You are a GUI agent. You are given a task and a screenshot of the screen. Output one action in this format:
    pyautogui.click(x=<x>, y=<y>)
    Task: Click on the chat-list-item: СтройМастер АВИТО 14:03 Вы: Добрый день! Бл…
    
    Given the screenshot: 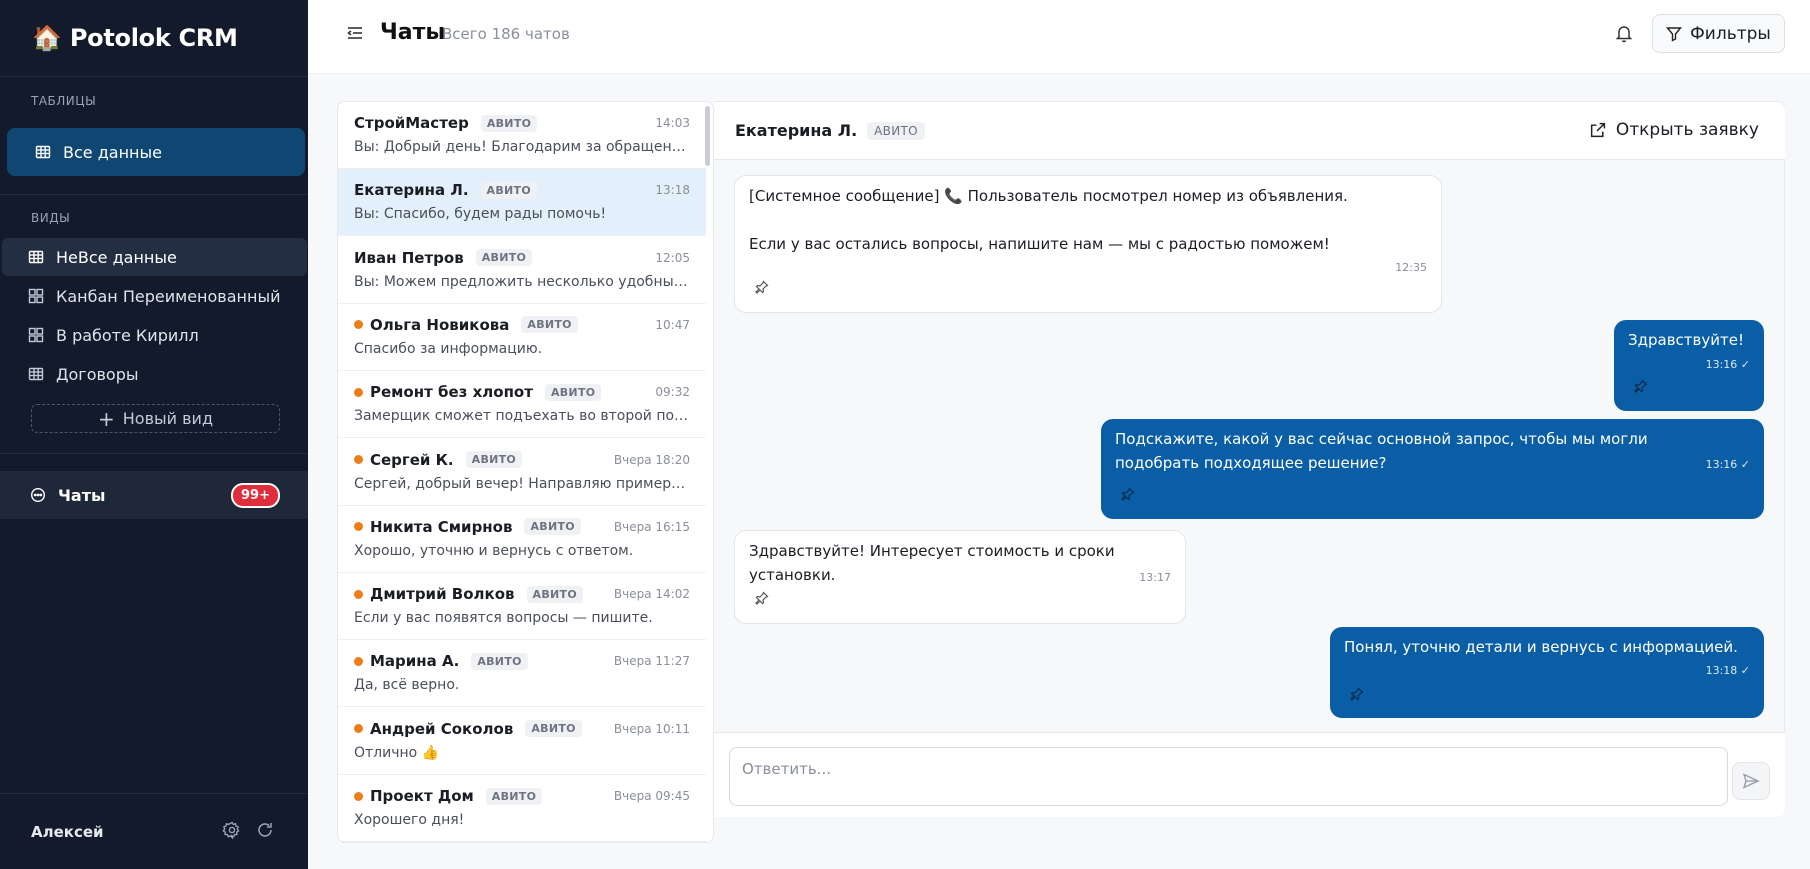 What is the action you would take?
    pyautogui.click(x=522, y=135)
    